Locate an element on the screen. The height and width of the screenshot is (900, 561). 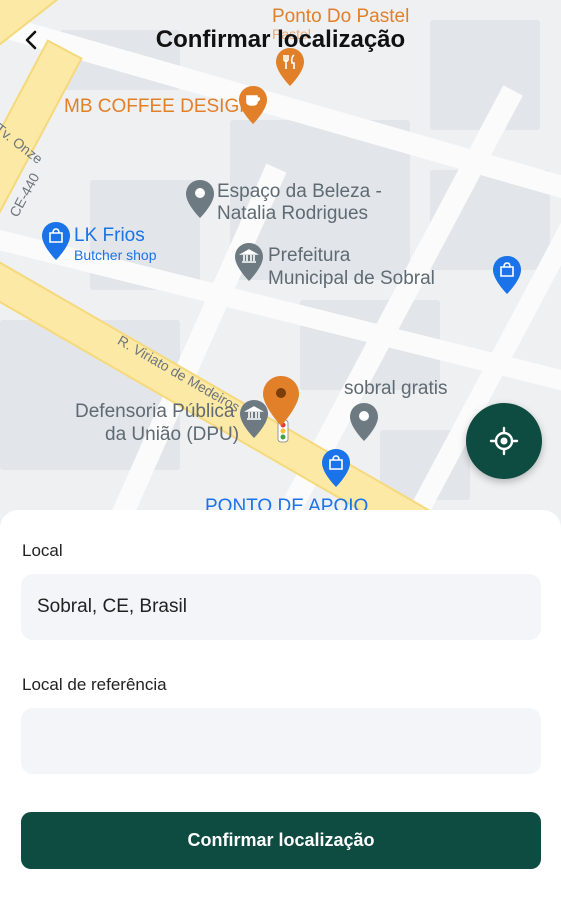
local-input is located at coordinates (281, 607).